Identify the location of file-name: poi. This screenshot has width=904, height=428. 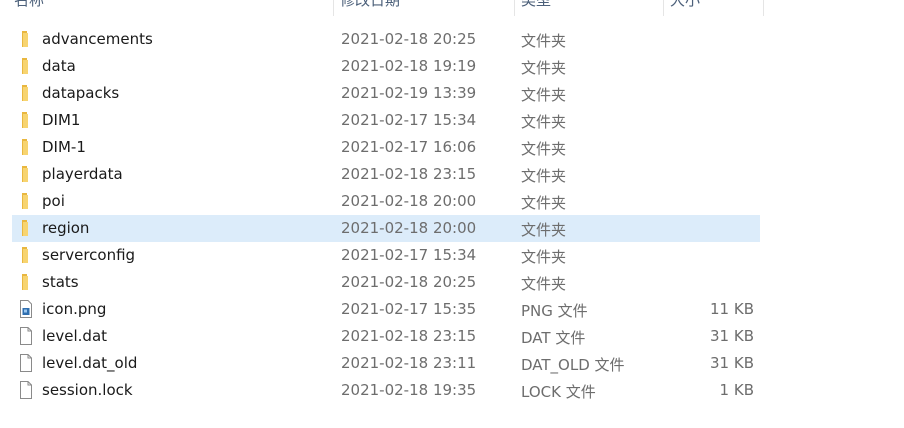
(53, 201).